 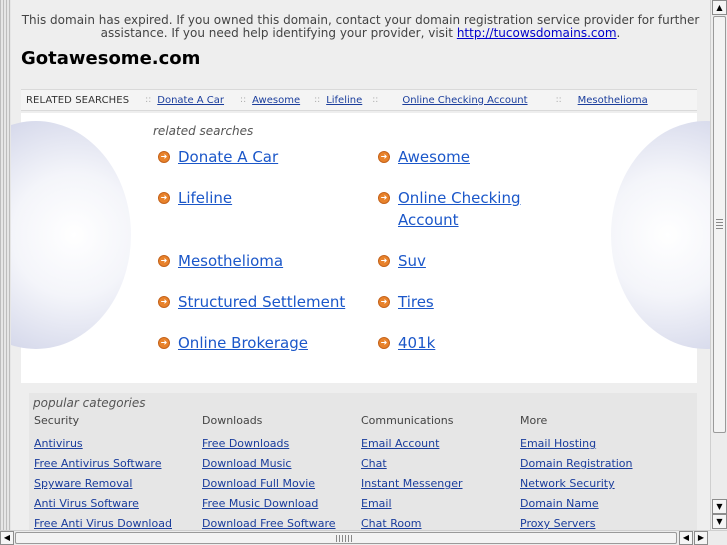 I want to click on category-link: Domain Registration, so click(x=576, y=464).